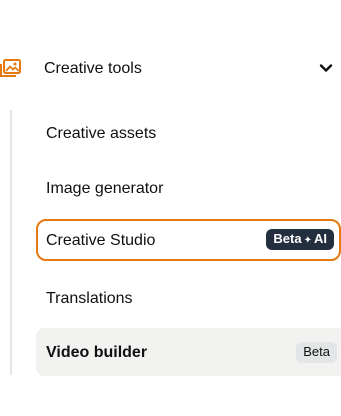 This screenshot has height=416, width=341. Describe the element at coordinates (326, 68) in the screenshot. I see `chevron-down-icon` at that location.